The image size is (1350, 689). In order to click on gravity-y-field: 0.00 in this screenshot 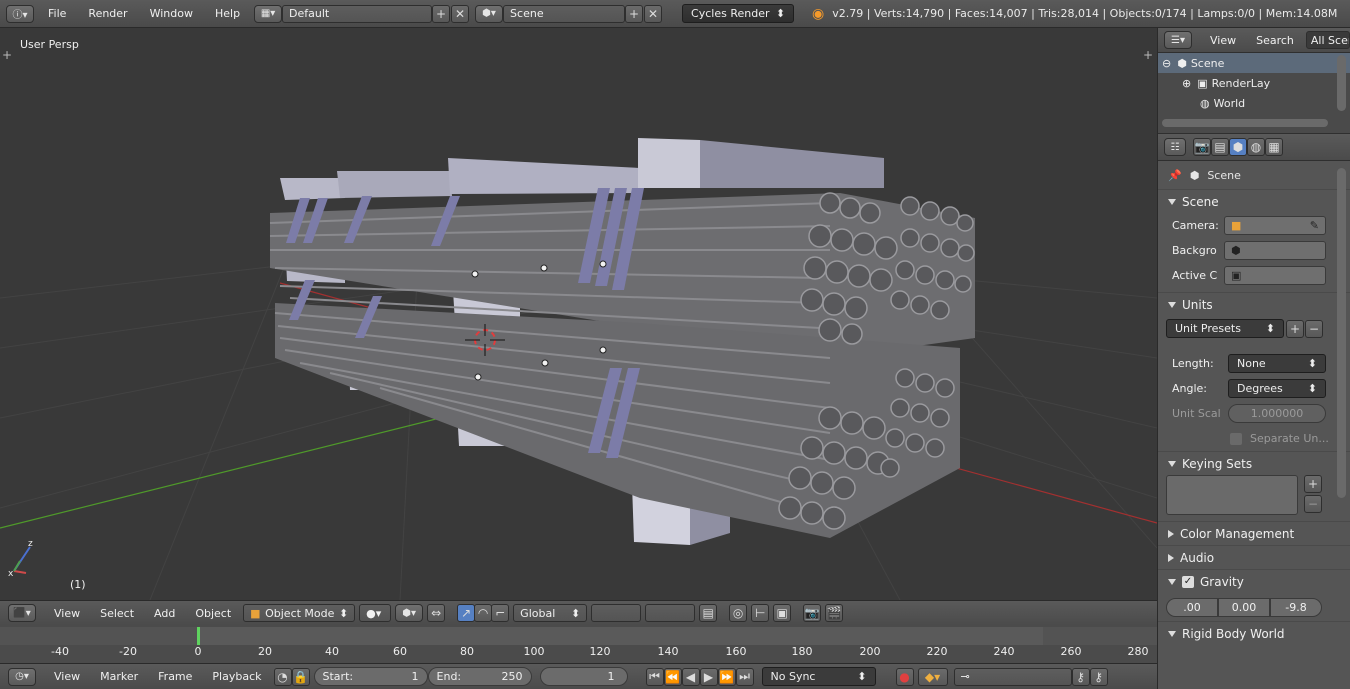, I will do `click(1244, 607)`.